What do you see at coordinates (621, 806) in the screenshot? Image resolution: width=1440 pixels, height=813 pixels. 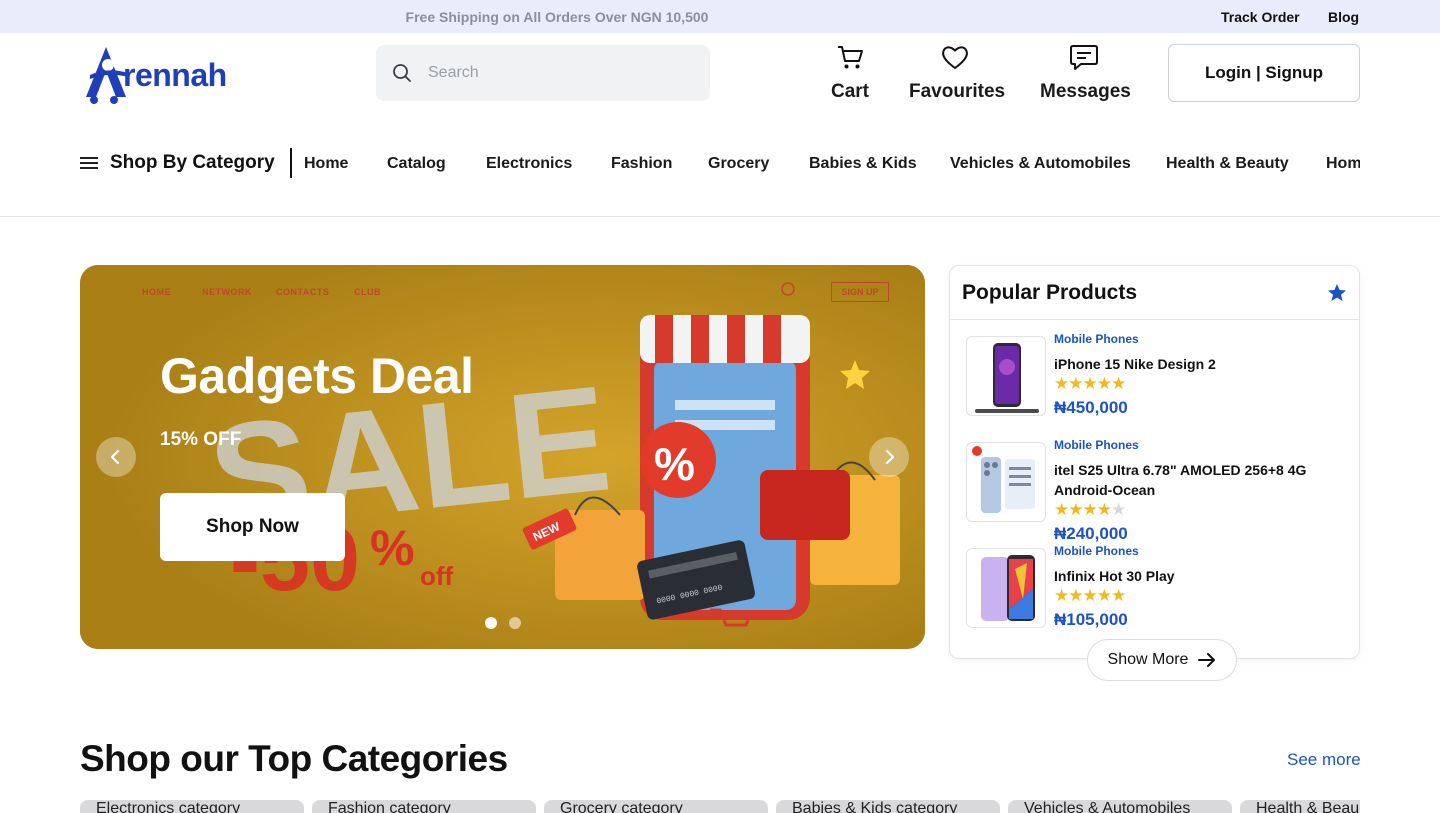 I see `category-card-label: Grocery category` at bounding box center [621, 806].